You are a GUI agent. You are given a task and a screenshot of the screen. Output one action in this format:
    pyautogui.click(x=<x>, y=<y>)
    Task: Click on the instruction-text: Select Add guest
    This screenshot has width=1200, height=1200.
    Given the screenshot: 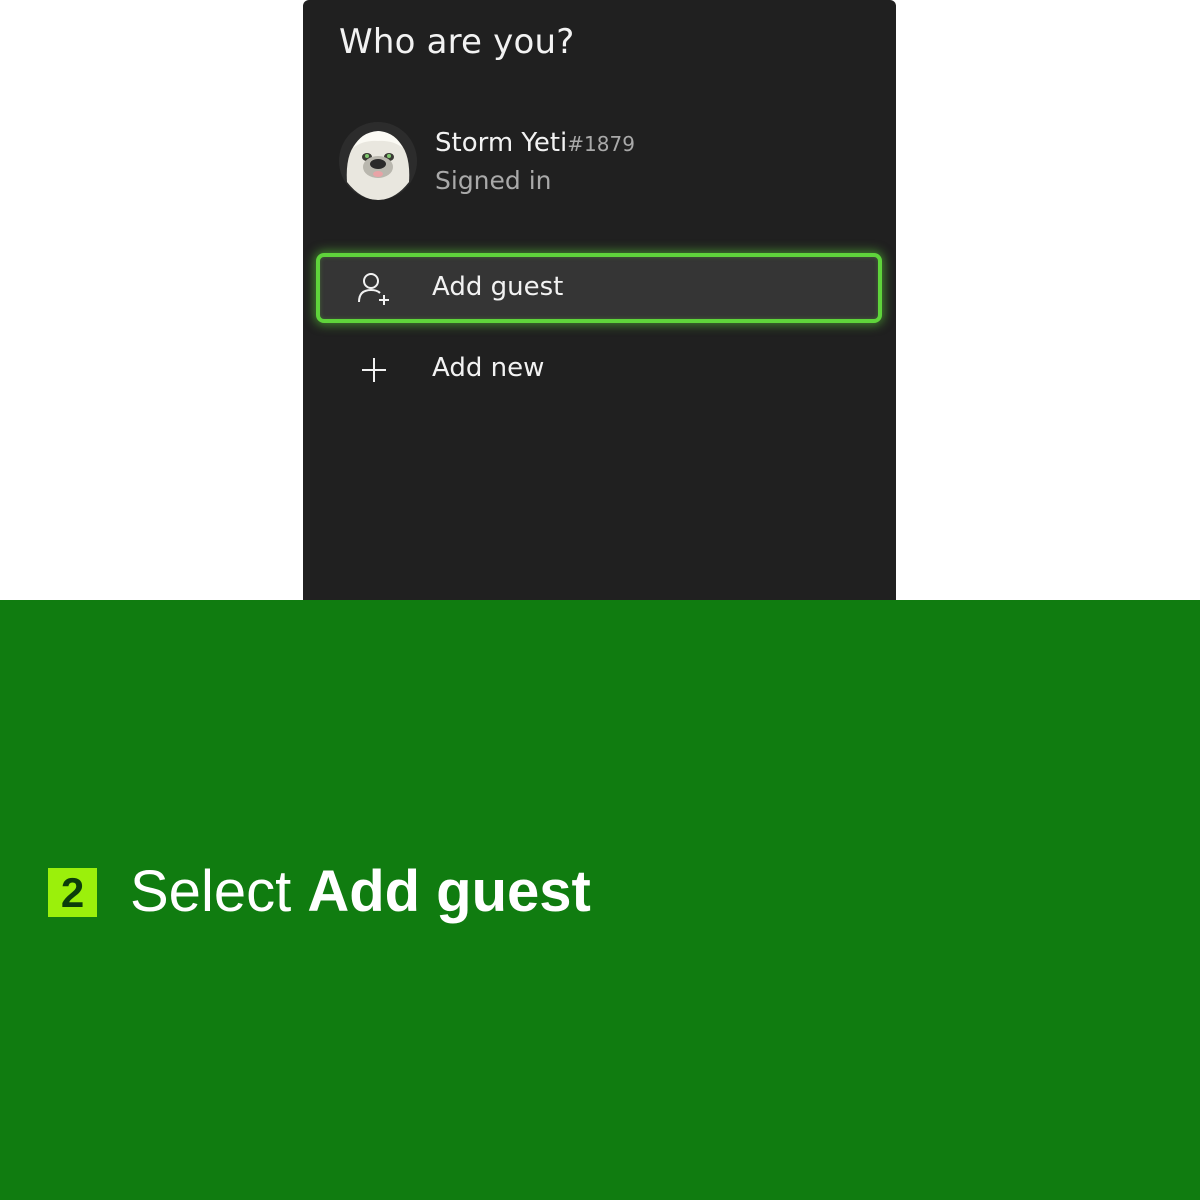 What is the action you would take?
    pyautogui.click(x=360, y=891)
    